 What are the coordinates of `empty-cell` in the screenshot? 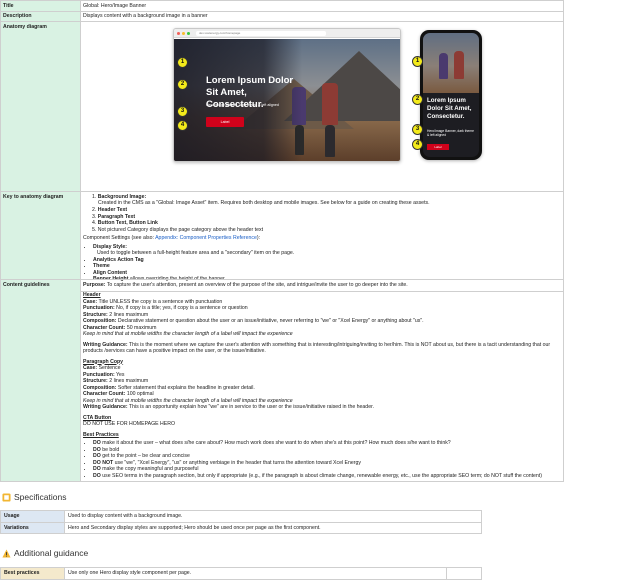 It's located at (464, 573).